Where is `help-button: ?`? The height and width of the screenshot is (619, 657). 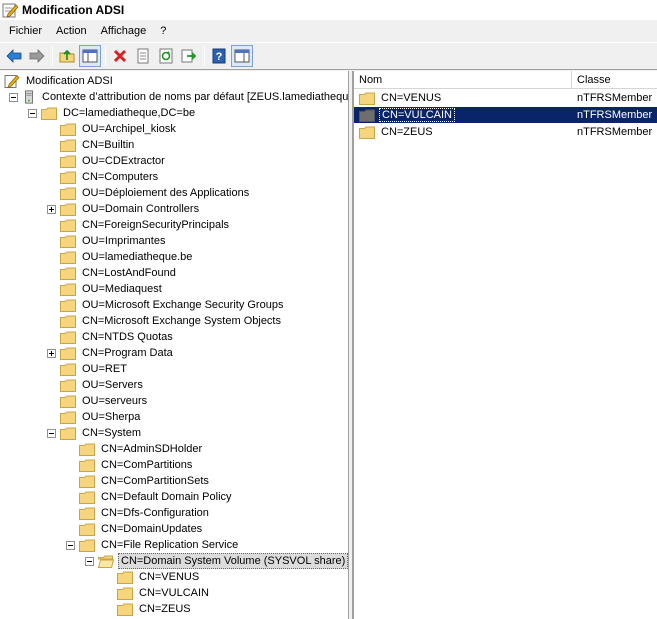 help-button: ? is located at coordinates (219, 56).